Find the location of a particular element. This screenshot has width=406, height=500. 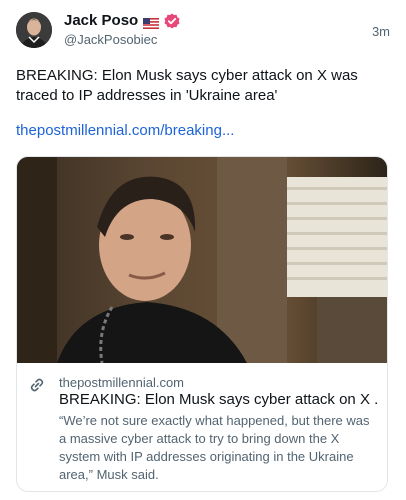

author-name: Jack Poso is located at coordinates (101, 21).